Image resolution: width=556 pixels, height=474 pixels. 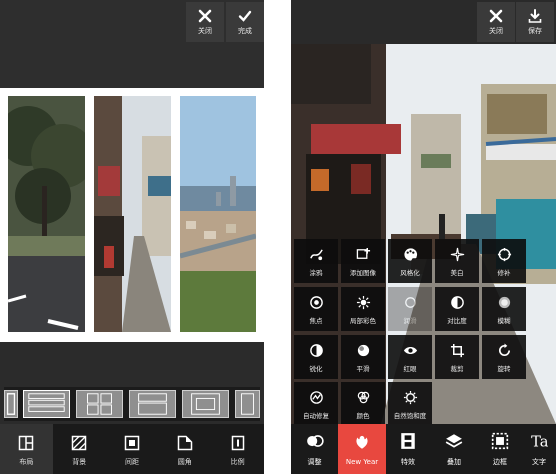 What do you see at coordinates (152, 404) in the screenshot?
I see `layout-option-split` at bounding box center [152, 404].